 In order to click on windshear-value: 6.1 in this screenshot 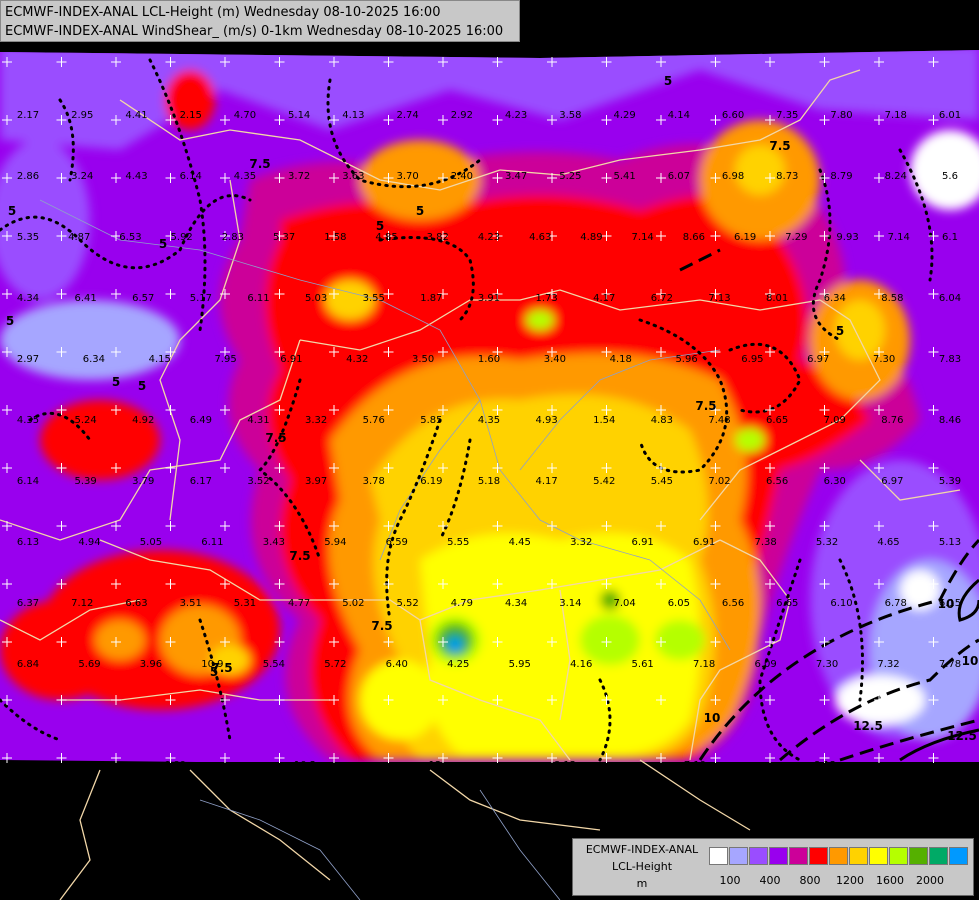, I will do `click(950, 237)`.